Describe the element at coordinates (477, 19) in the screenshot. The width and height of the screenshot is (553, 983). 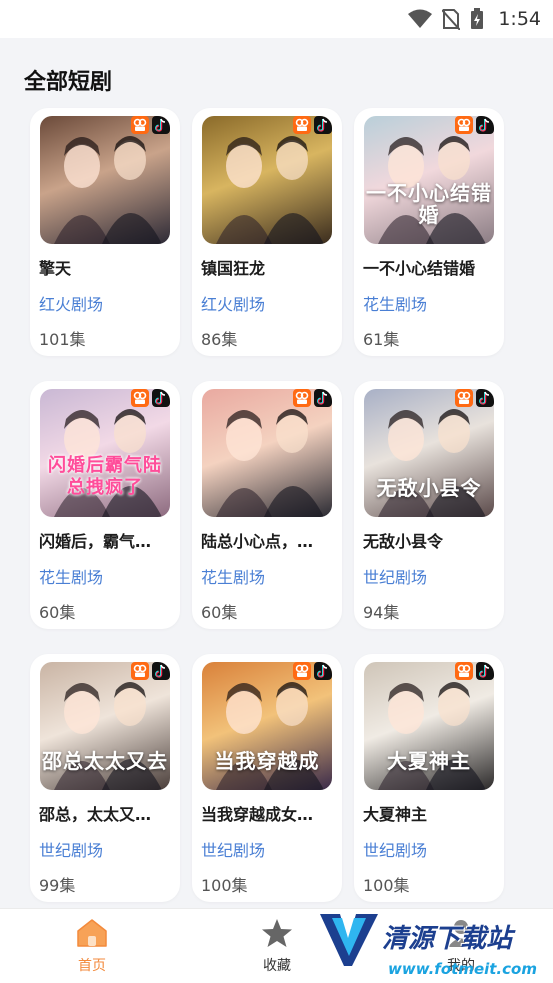
I see `battery-charging-icon` at that location.